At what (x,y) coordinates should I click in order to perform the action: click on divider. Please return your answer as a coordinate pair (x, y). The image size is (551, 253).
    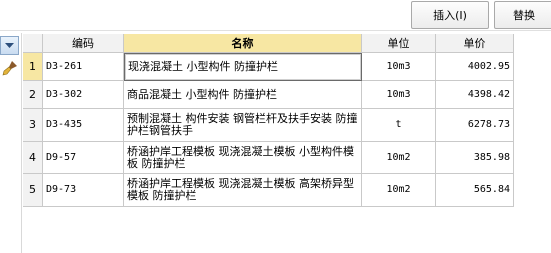
    Looking at the image, I should click on (21, 143).